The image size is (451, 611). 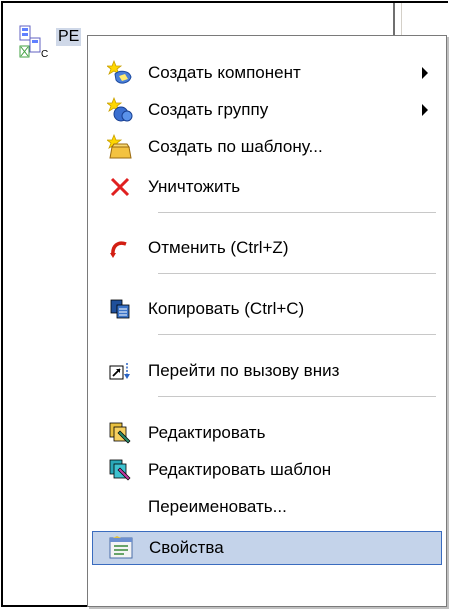 I want to click on menu-item-create-group: Создать группу, so click(x=267, y=110).